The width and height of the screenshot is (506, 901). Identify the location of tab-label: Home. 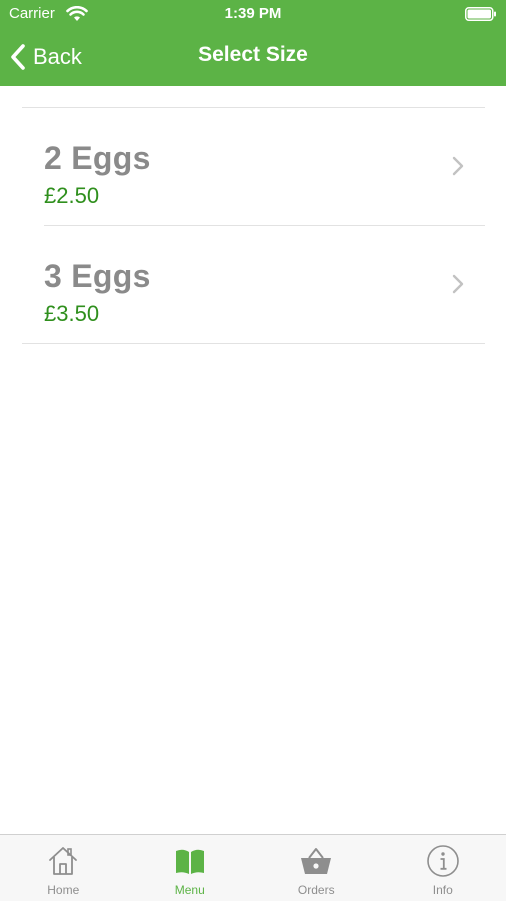
(63, 890).